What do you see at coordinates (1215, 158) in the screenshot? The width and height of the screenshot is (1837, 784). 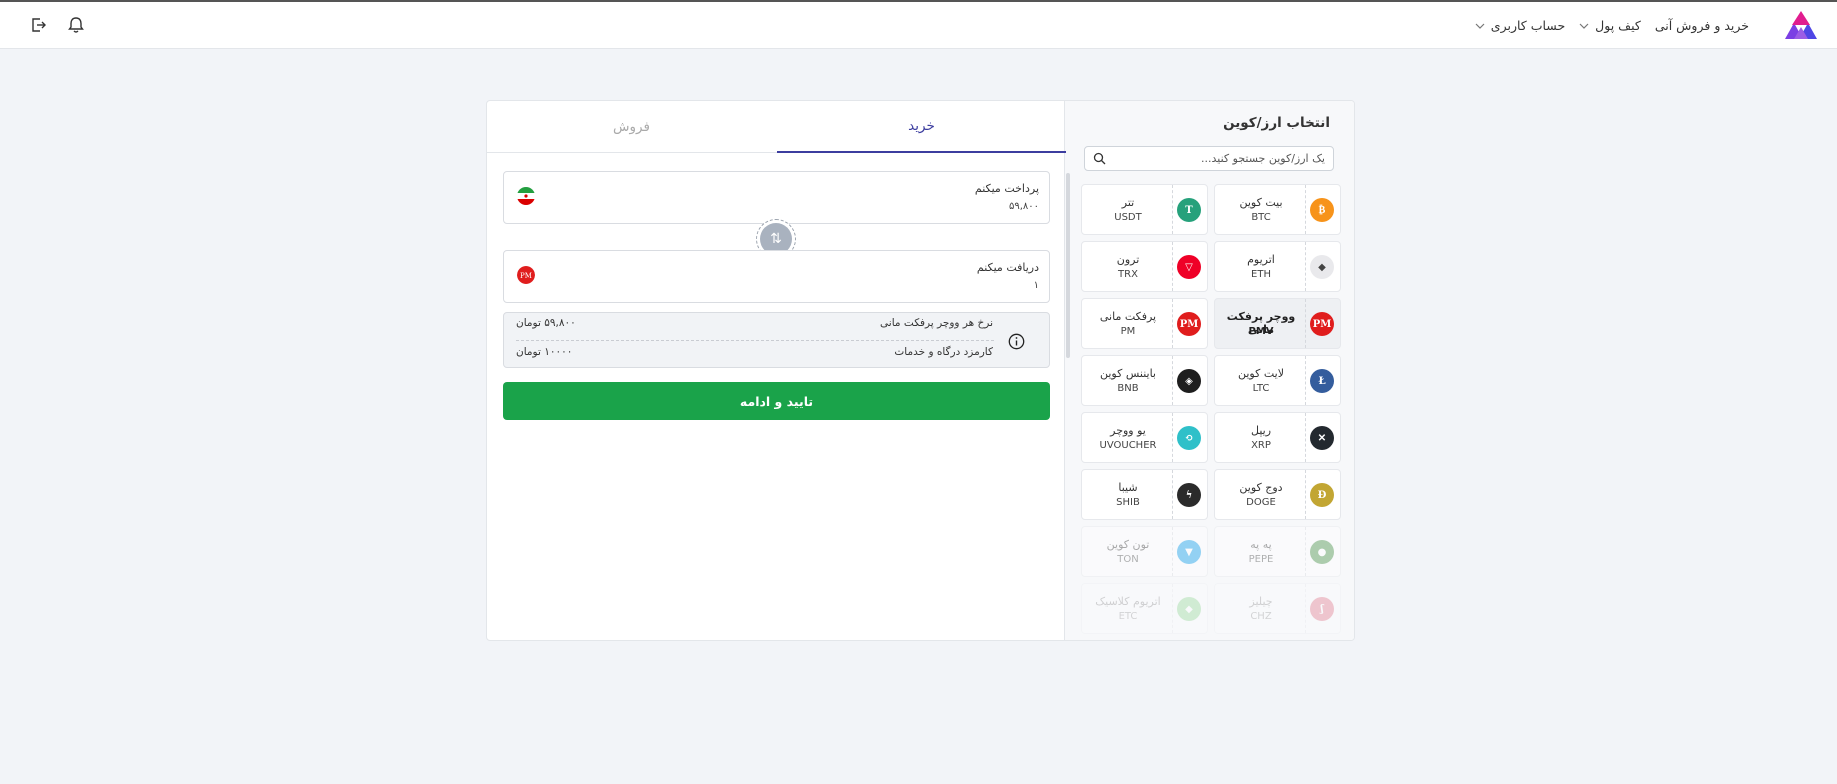 I see `coin-search-input` at bounding box center [1215, 158].